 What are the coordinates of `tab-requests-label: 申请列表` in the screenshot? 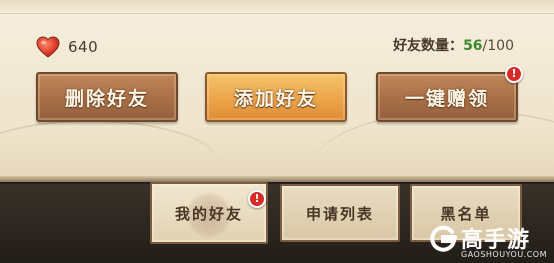 It's located at (339, 213).